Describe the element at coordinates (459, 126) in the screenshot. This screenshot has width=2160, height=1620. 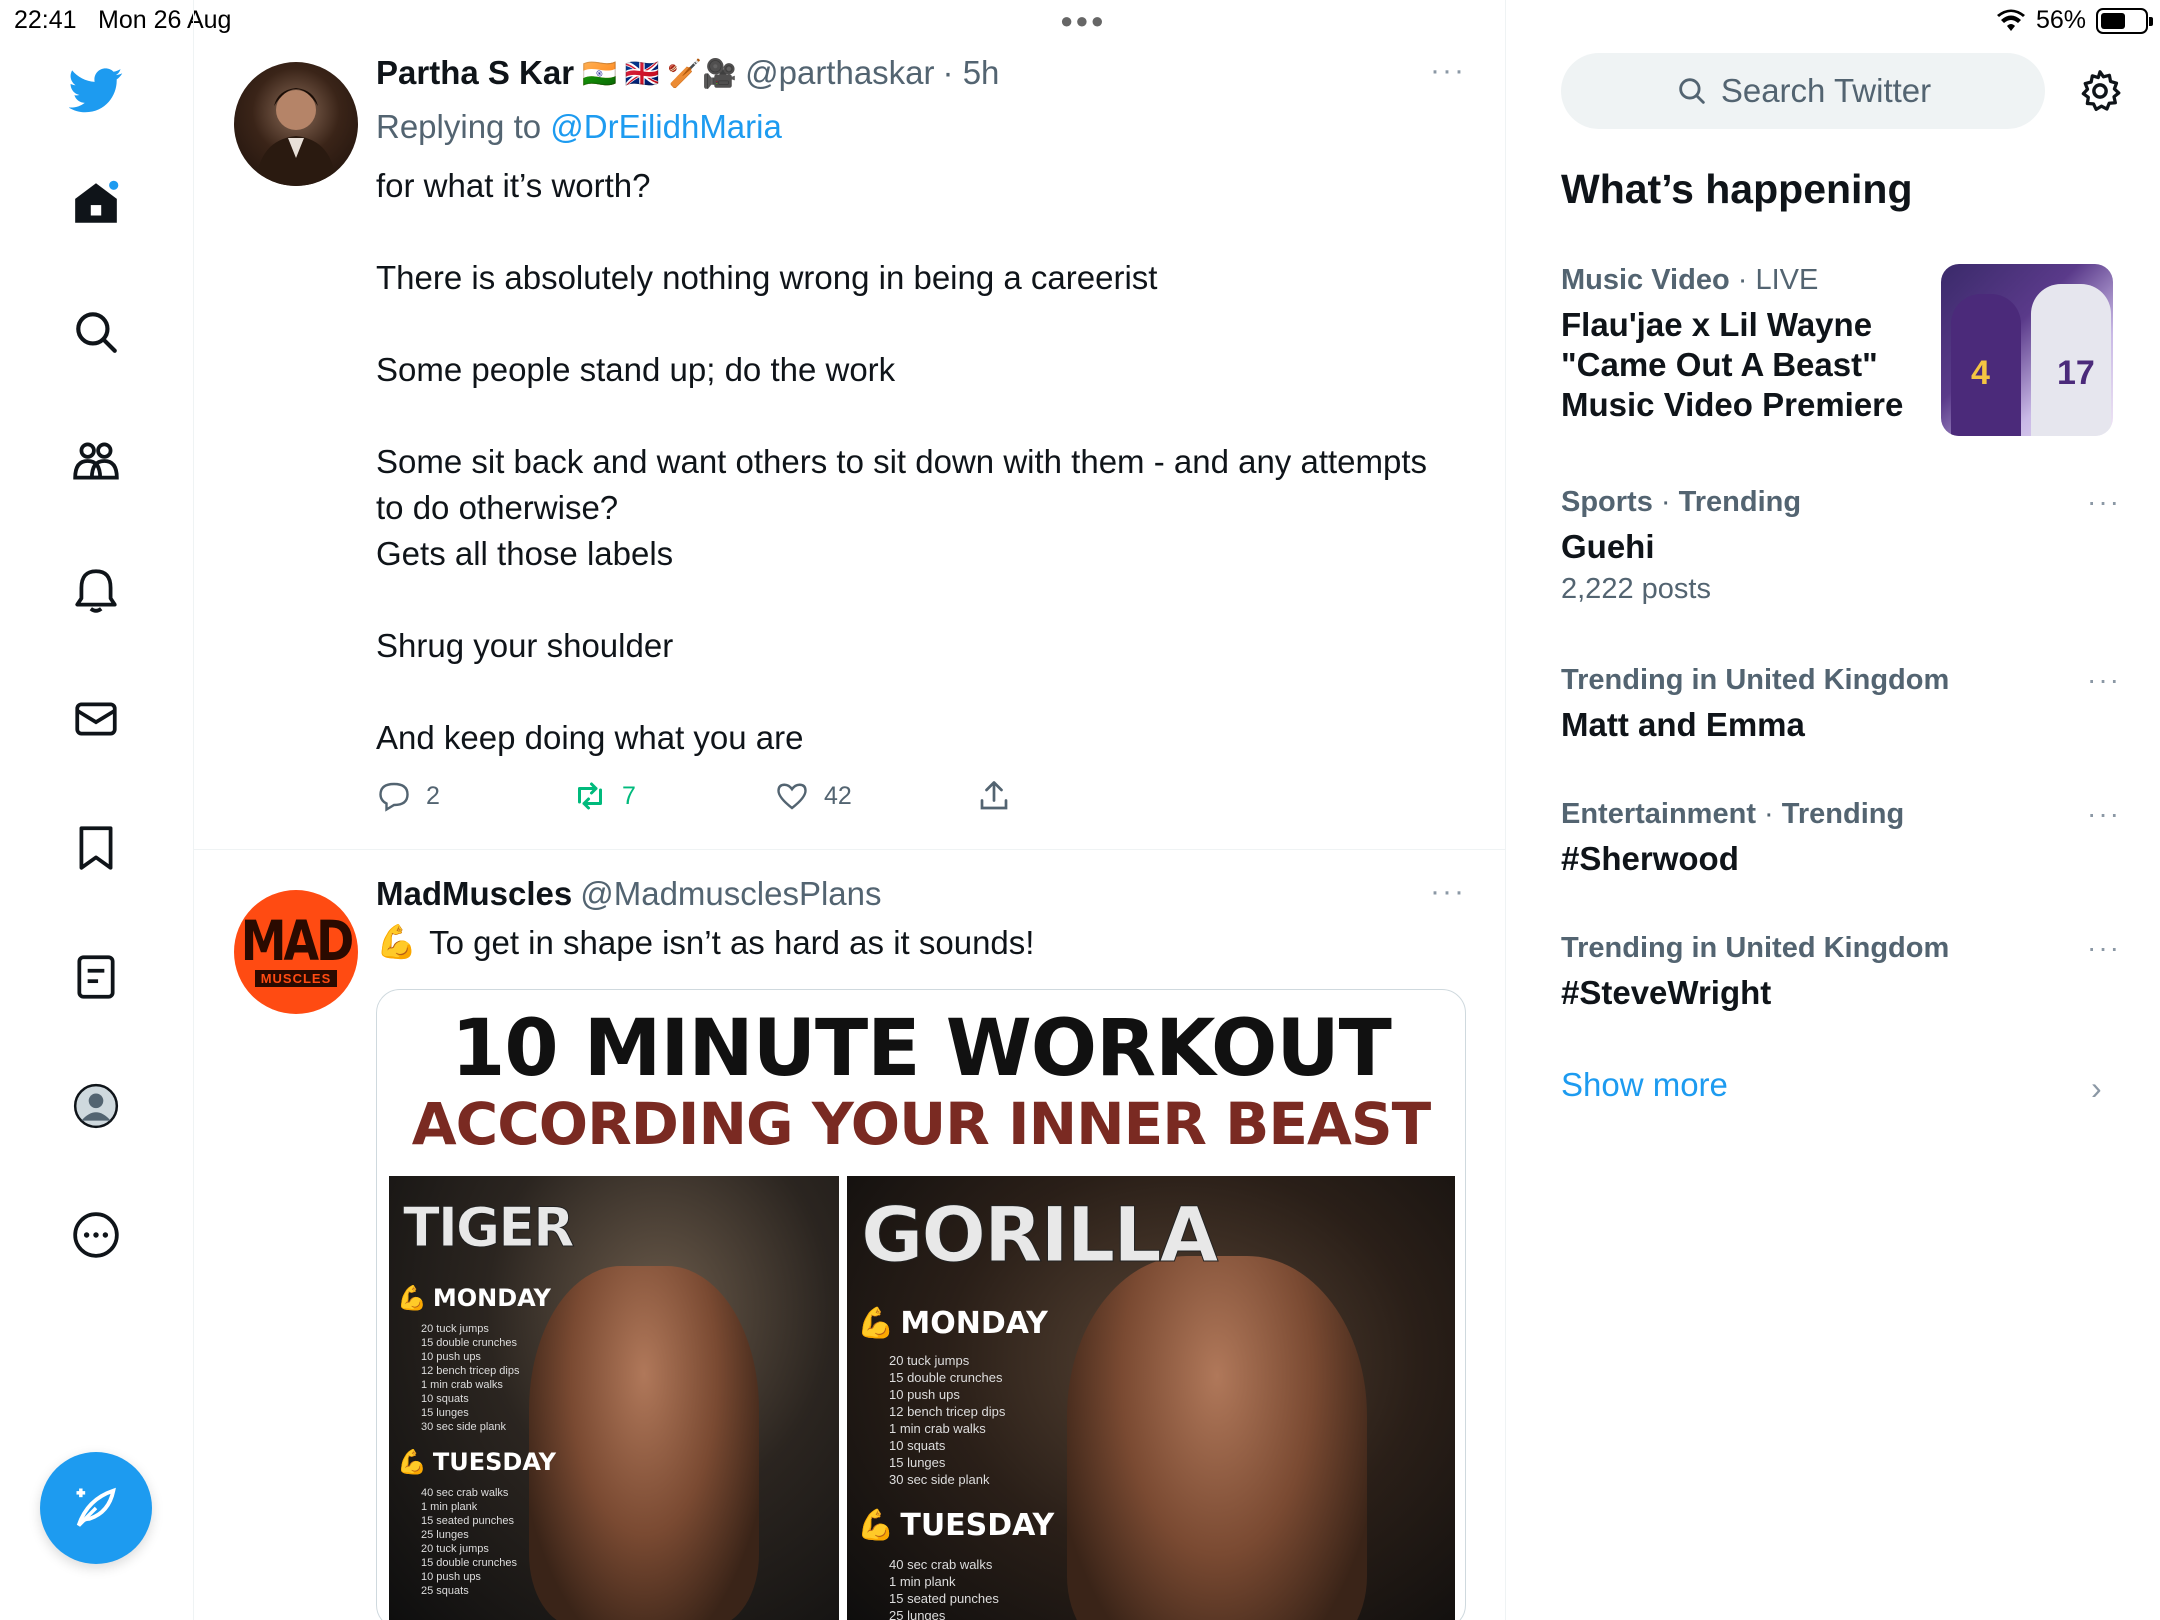
I see `replying-prefix: Replying to` at that location.